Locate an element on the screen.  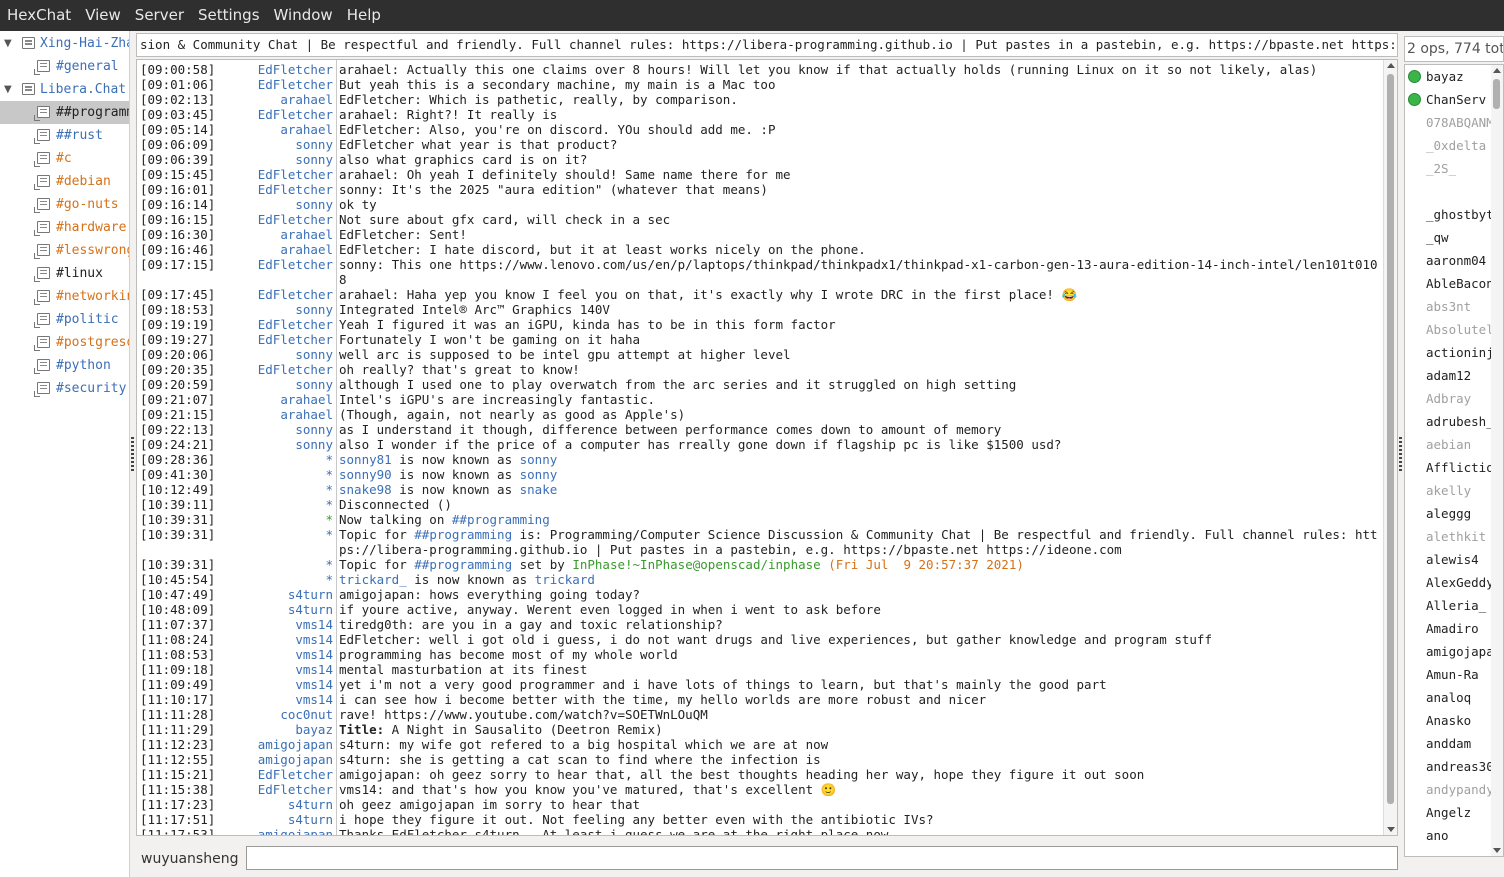
user-item: alewis4 is located at coordinates (1454, 559).